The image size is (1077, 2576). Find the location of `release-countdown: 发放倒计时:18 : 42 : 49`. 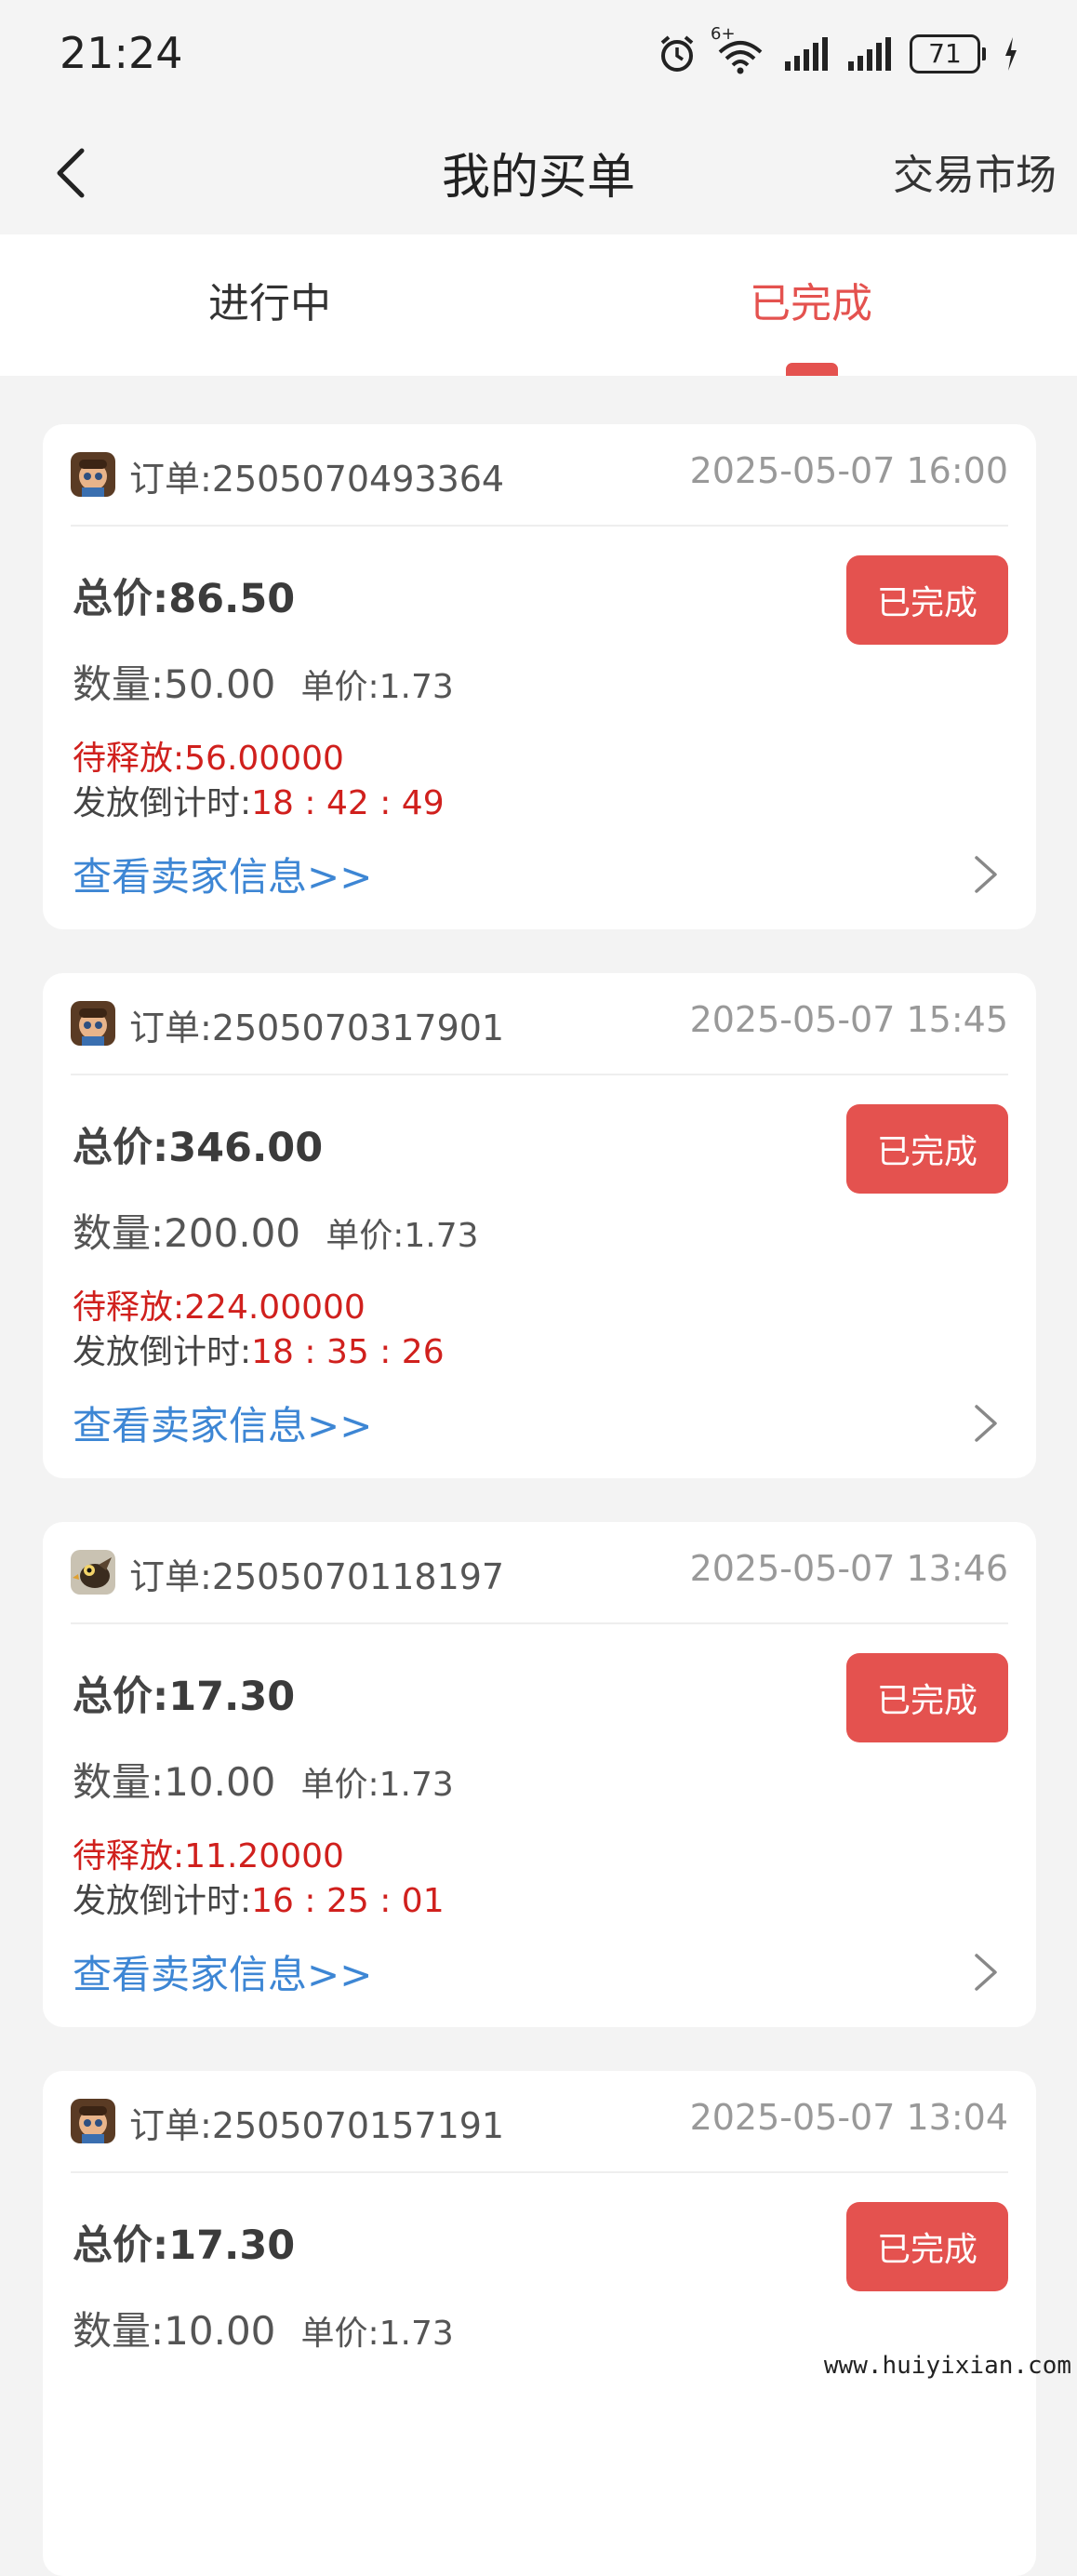

release-countdown: 发放倒计时:18 : 42 : 49 is located at coordinates (259, 800).